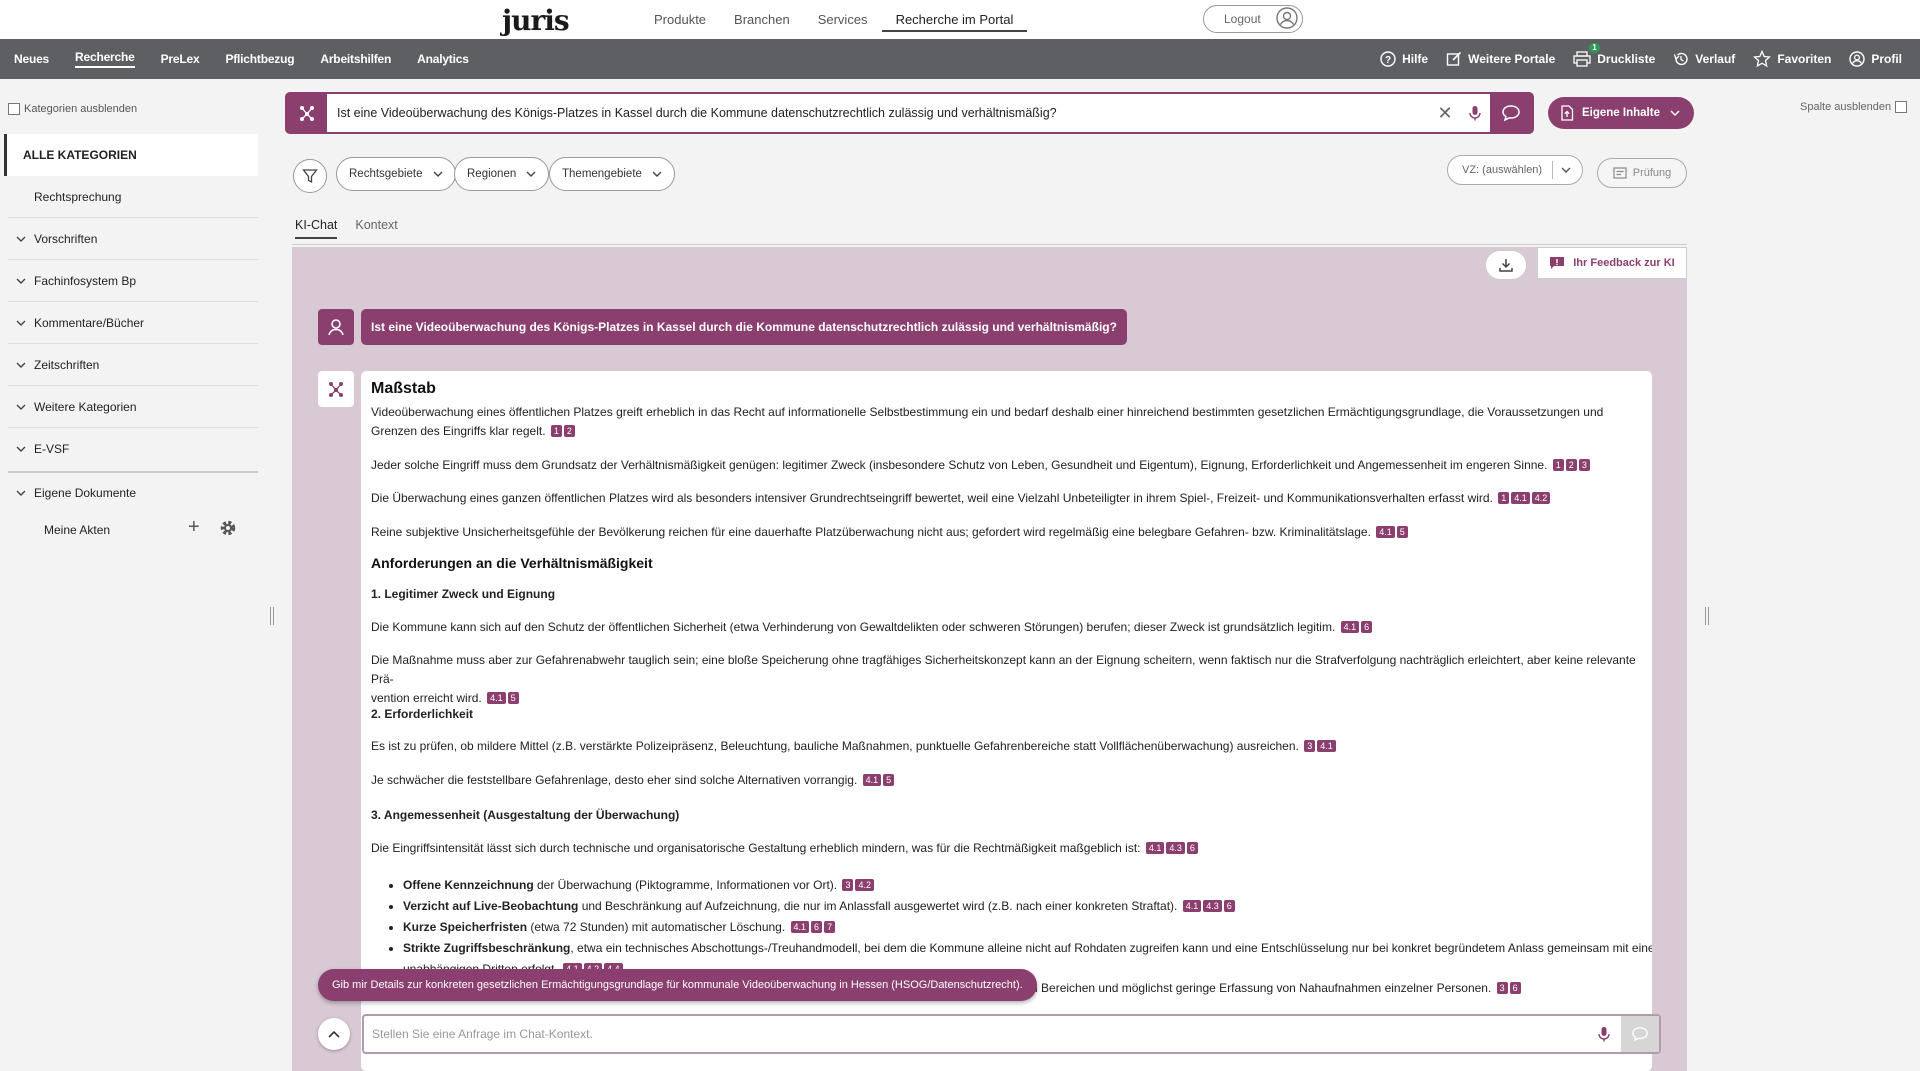 The image size is (1920, 1071). Describe the element at coordinates (443, 59) in the screenshot. I see `menu-analytics: Analytics` at that location.